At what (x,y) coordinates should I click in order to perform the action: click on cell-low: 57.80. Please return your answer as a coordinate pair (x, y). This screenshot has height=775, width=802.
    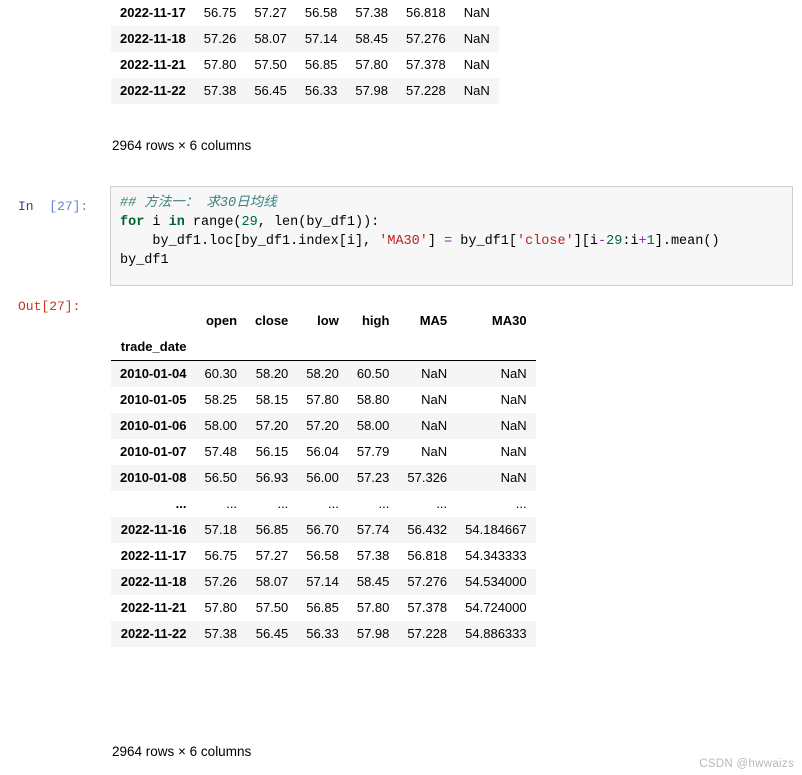
    Looking at the image, I should click on (322, 400).